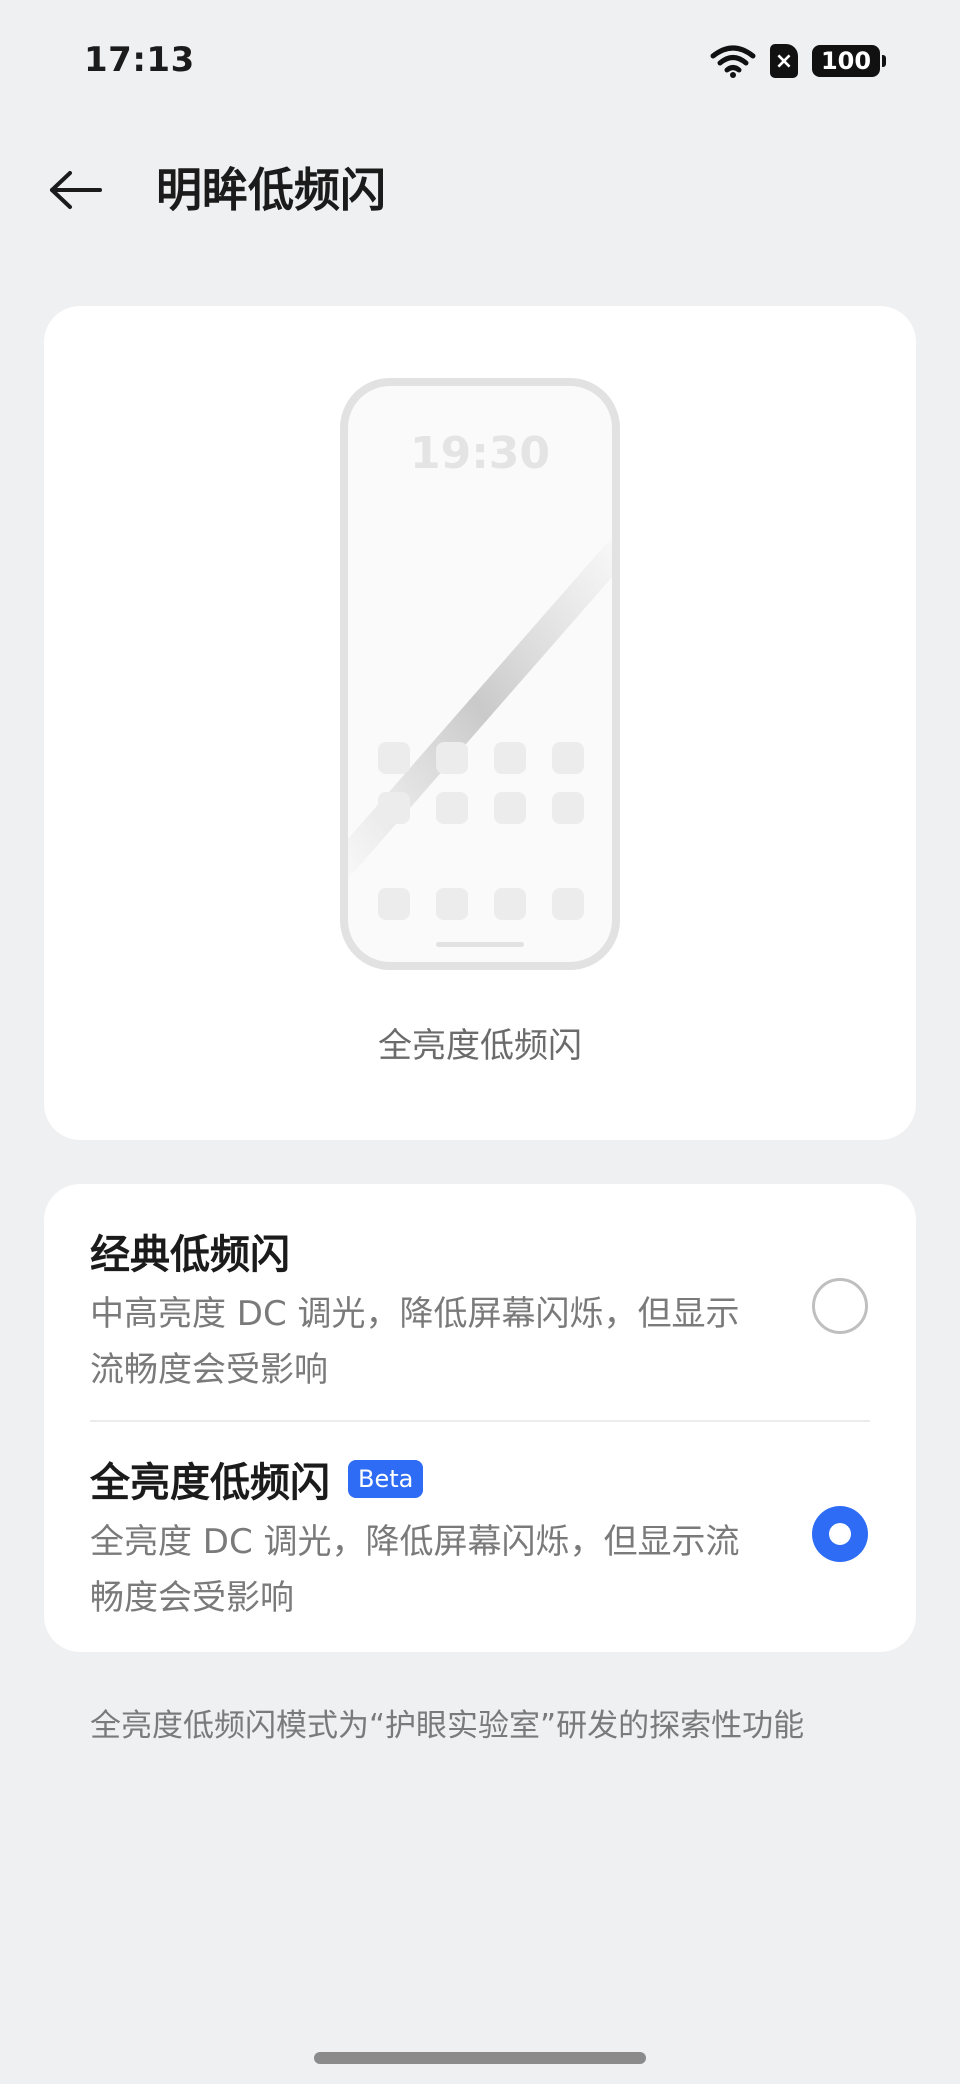  I want to click on arrow-left-icon, so click(76, 190).